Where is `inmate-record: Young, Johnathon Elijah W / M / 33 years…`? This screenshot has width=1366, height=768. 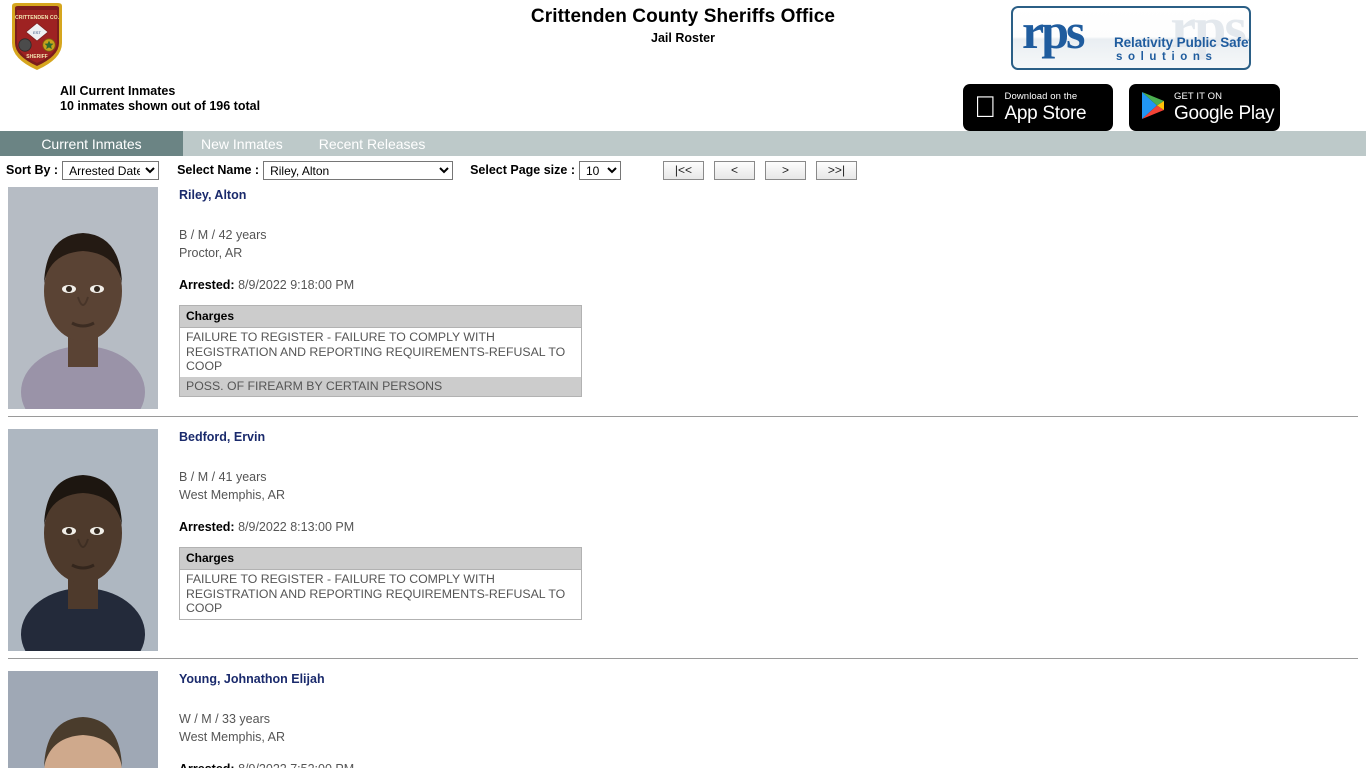 inmate-record: Young, Johnathon Elijah W / M / 33 years… is located at coordinates (683, 716).